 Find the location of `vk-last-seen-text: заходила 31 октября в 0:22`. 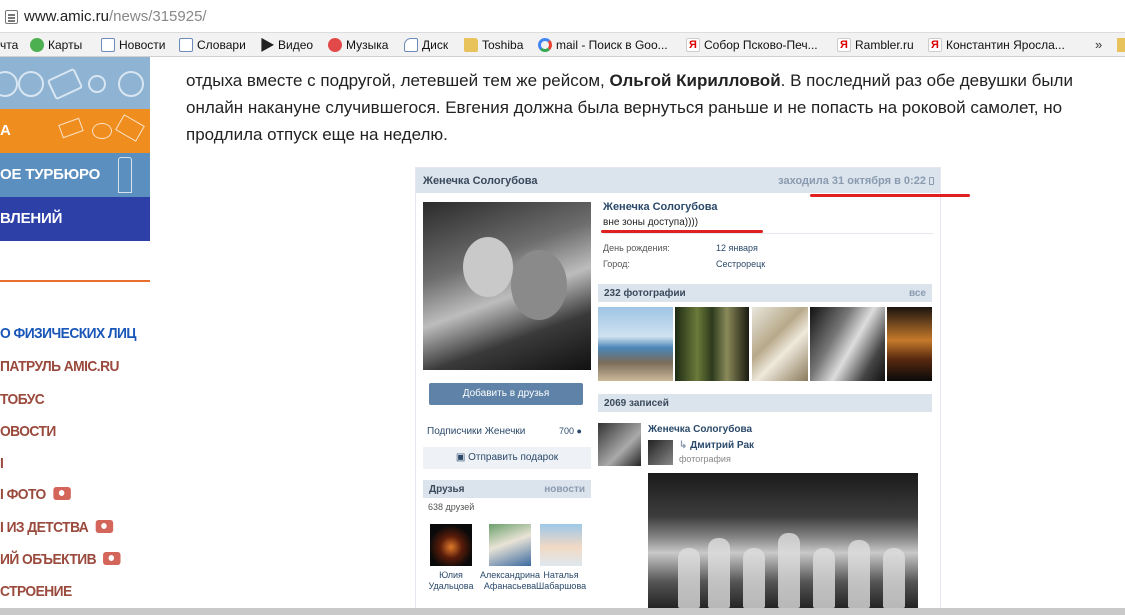

vk-last-seen-text: заходила 31 октября в 0:22 is located at coordinates (852, 181).